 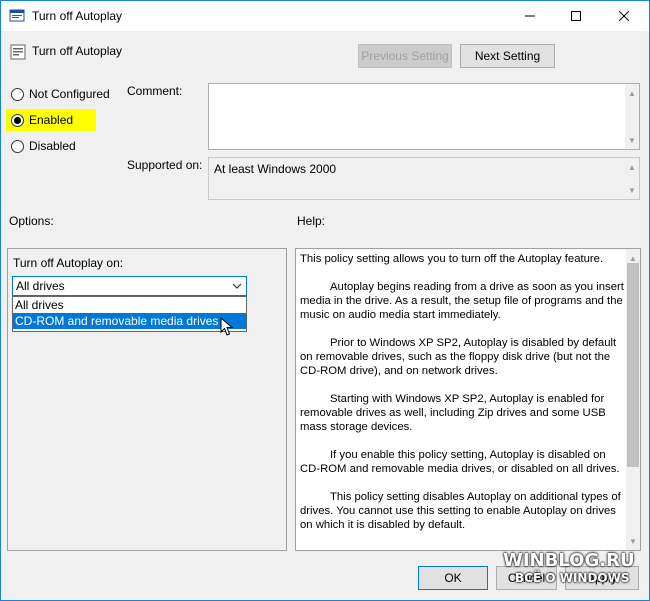 What do you see at coordinates (155, 91) in the screenshot?
I see `comment-label: Comment:` at bounding box center [155, 91].